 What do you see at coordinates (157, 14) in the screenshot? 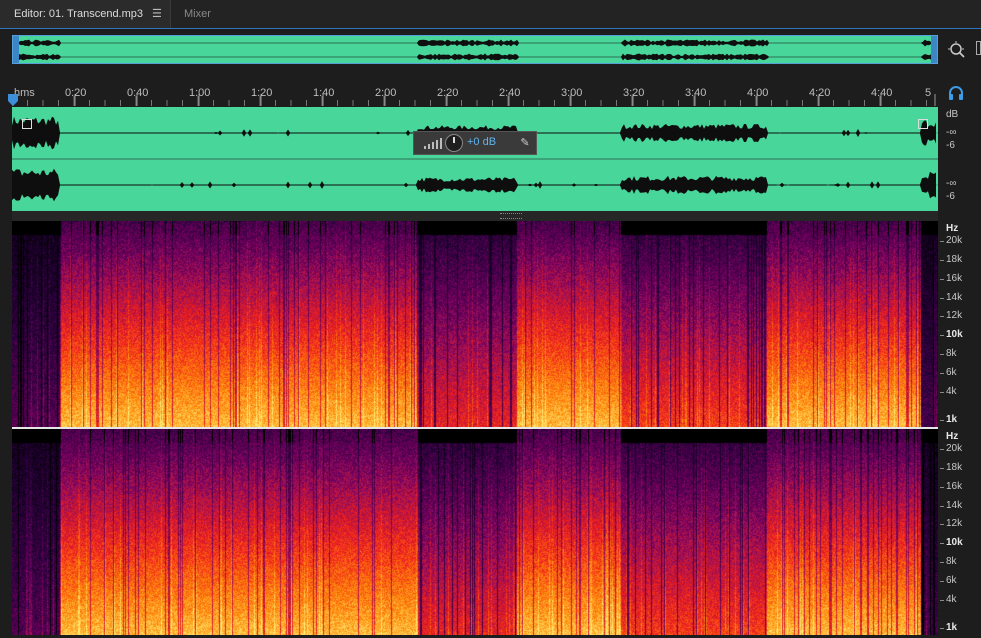
I see `panel-menu-icon: ☰` at bounding box center [157, 14].